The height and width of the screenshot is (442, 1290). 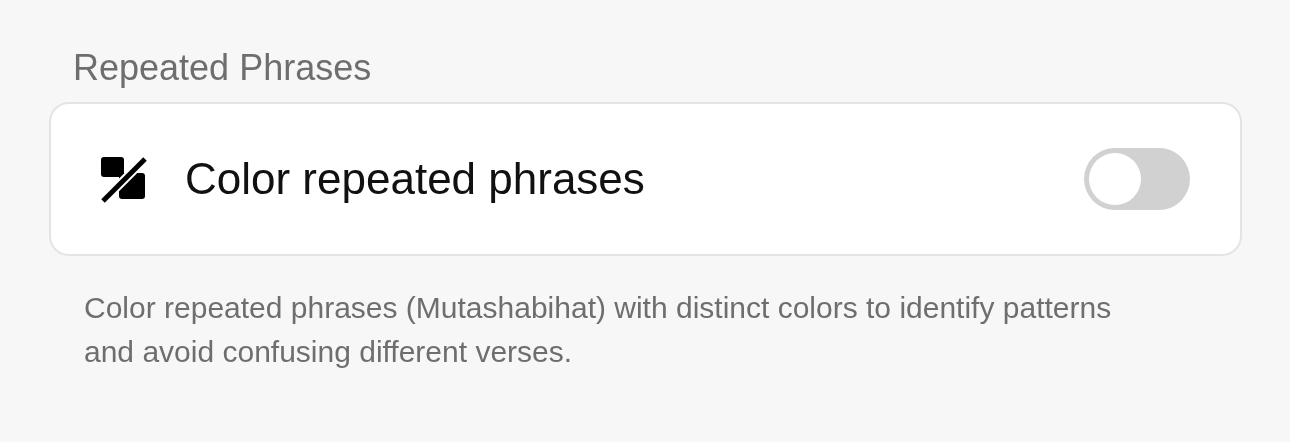 I want to click on setting-label: Color repeated phrases, so click(x=415, y=179).